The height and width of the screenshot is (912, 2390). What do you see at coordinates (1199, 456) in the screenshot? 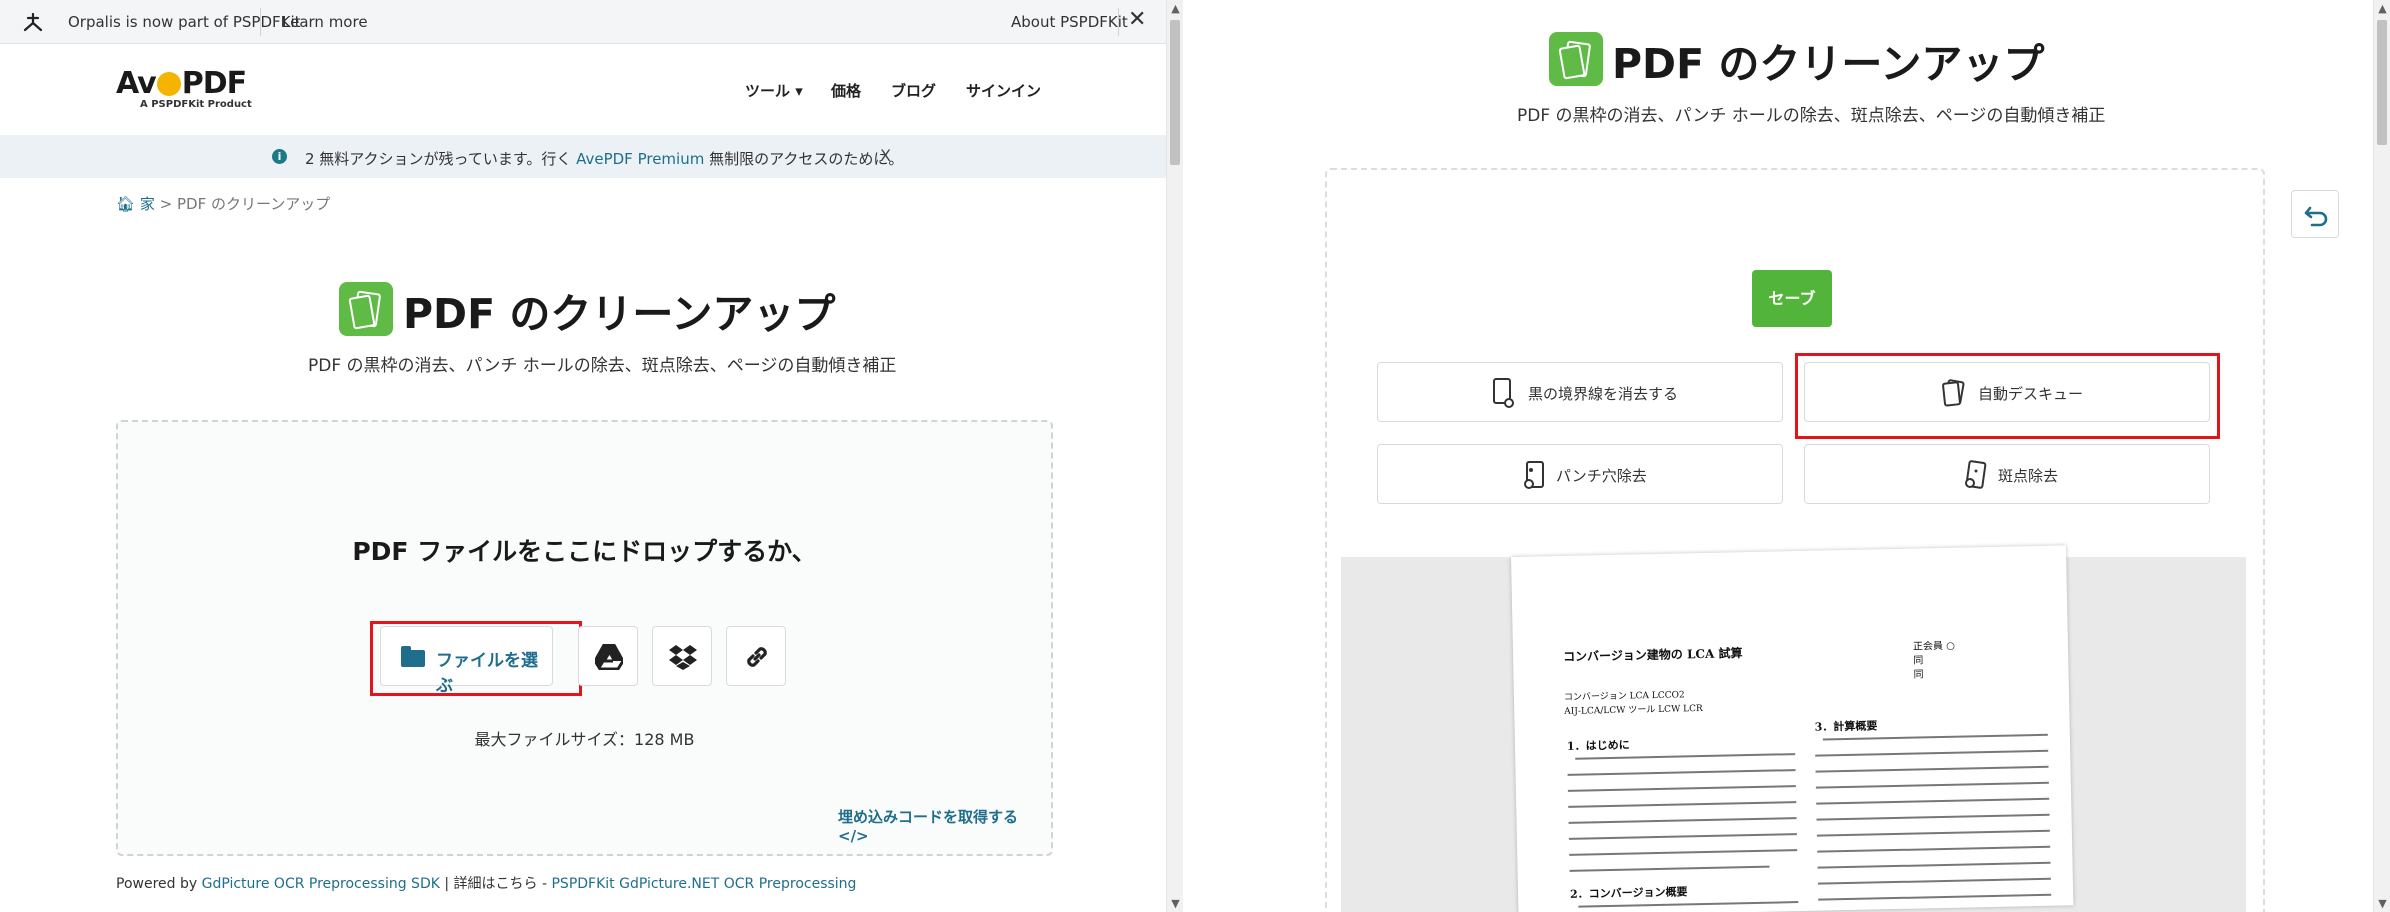
I see `pane-gap` at bounding box center [1199, 456].